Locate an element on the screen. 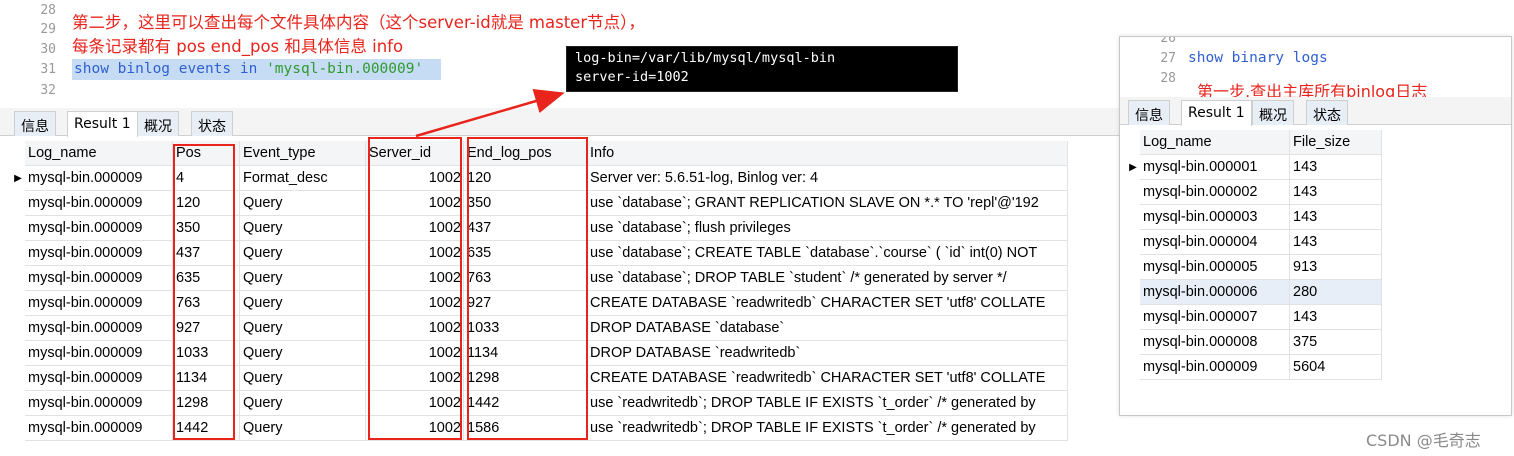 This screenshot has width=1514, height=456. line-number: 29 is located at coordinates (48, 29).